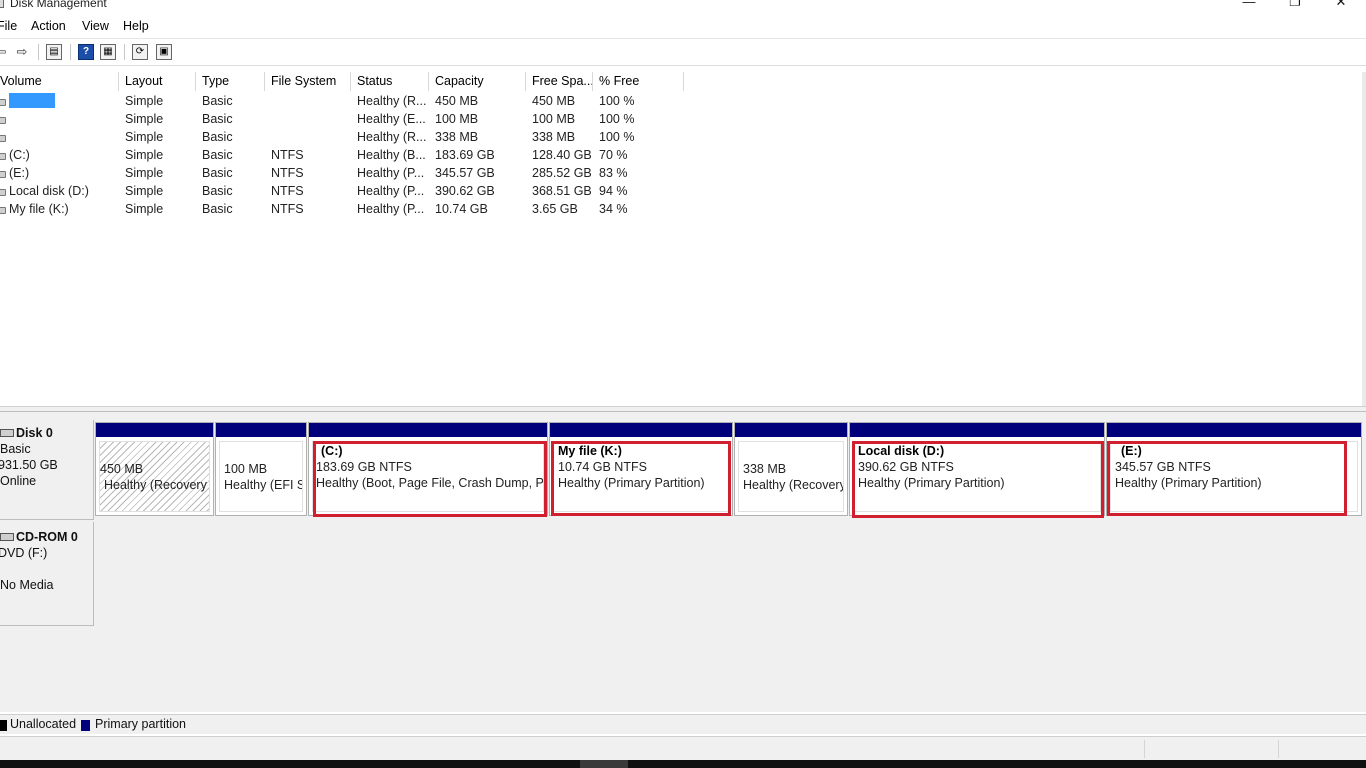 This screenshot has width=1366, height=768. Describe the element at coordinates (1295, 7) in the screenshot. I see `maximize-button: ❐` at that location.